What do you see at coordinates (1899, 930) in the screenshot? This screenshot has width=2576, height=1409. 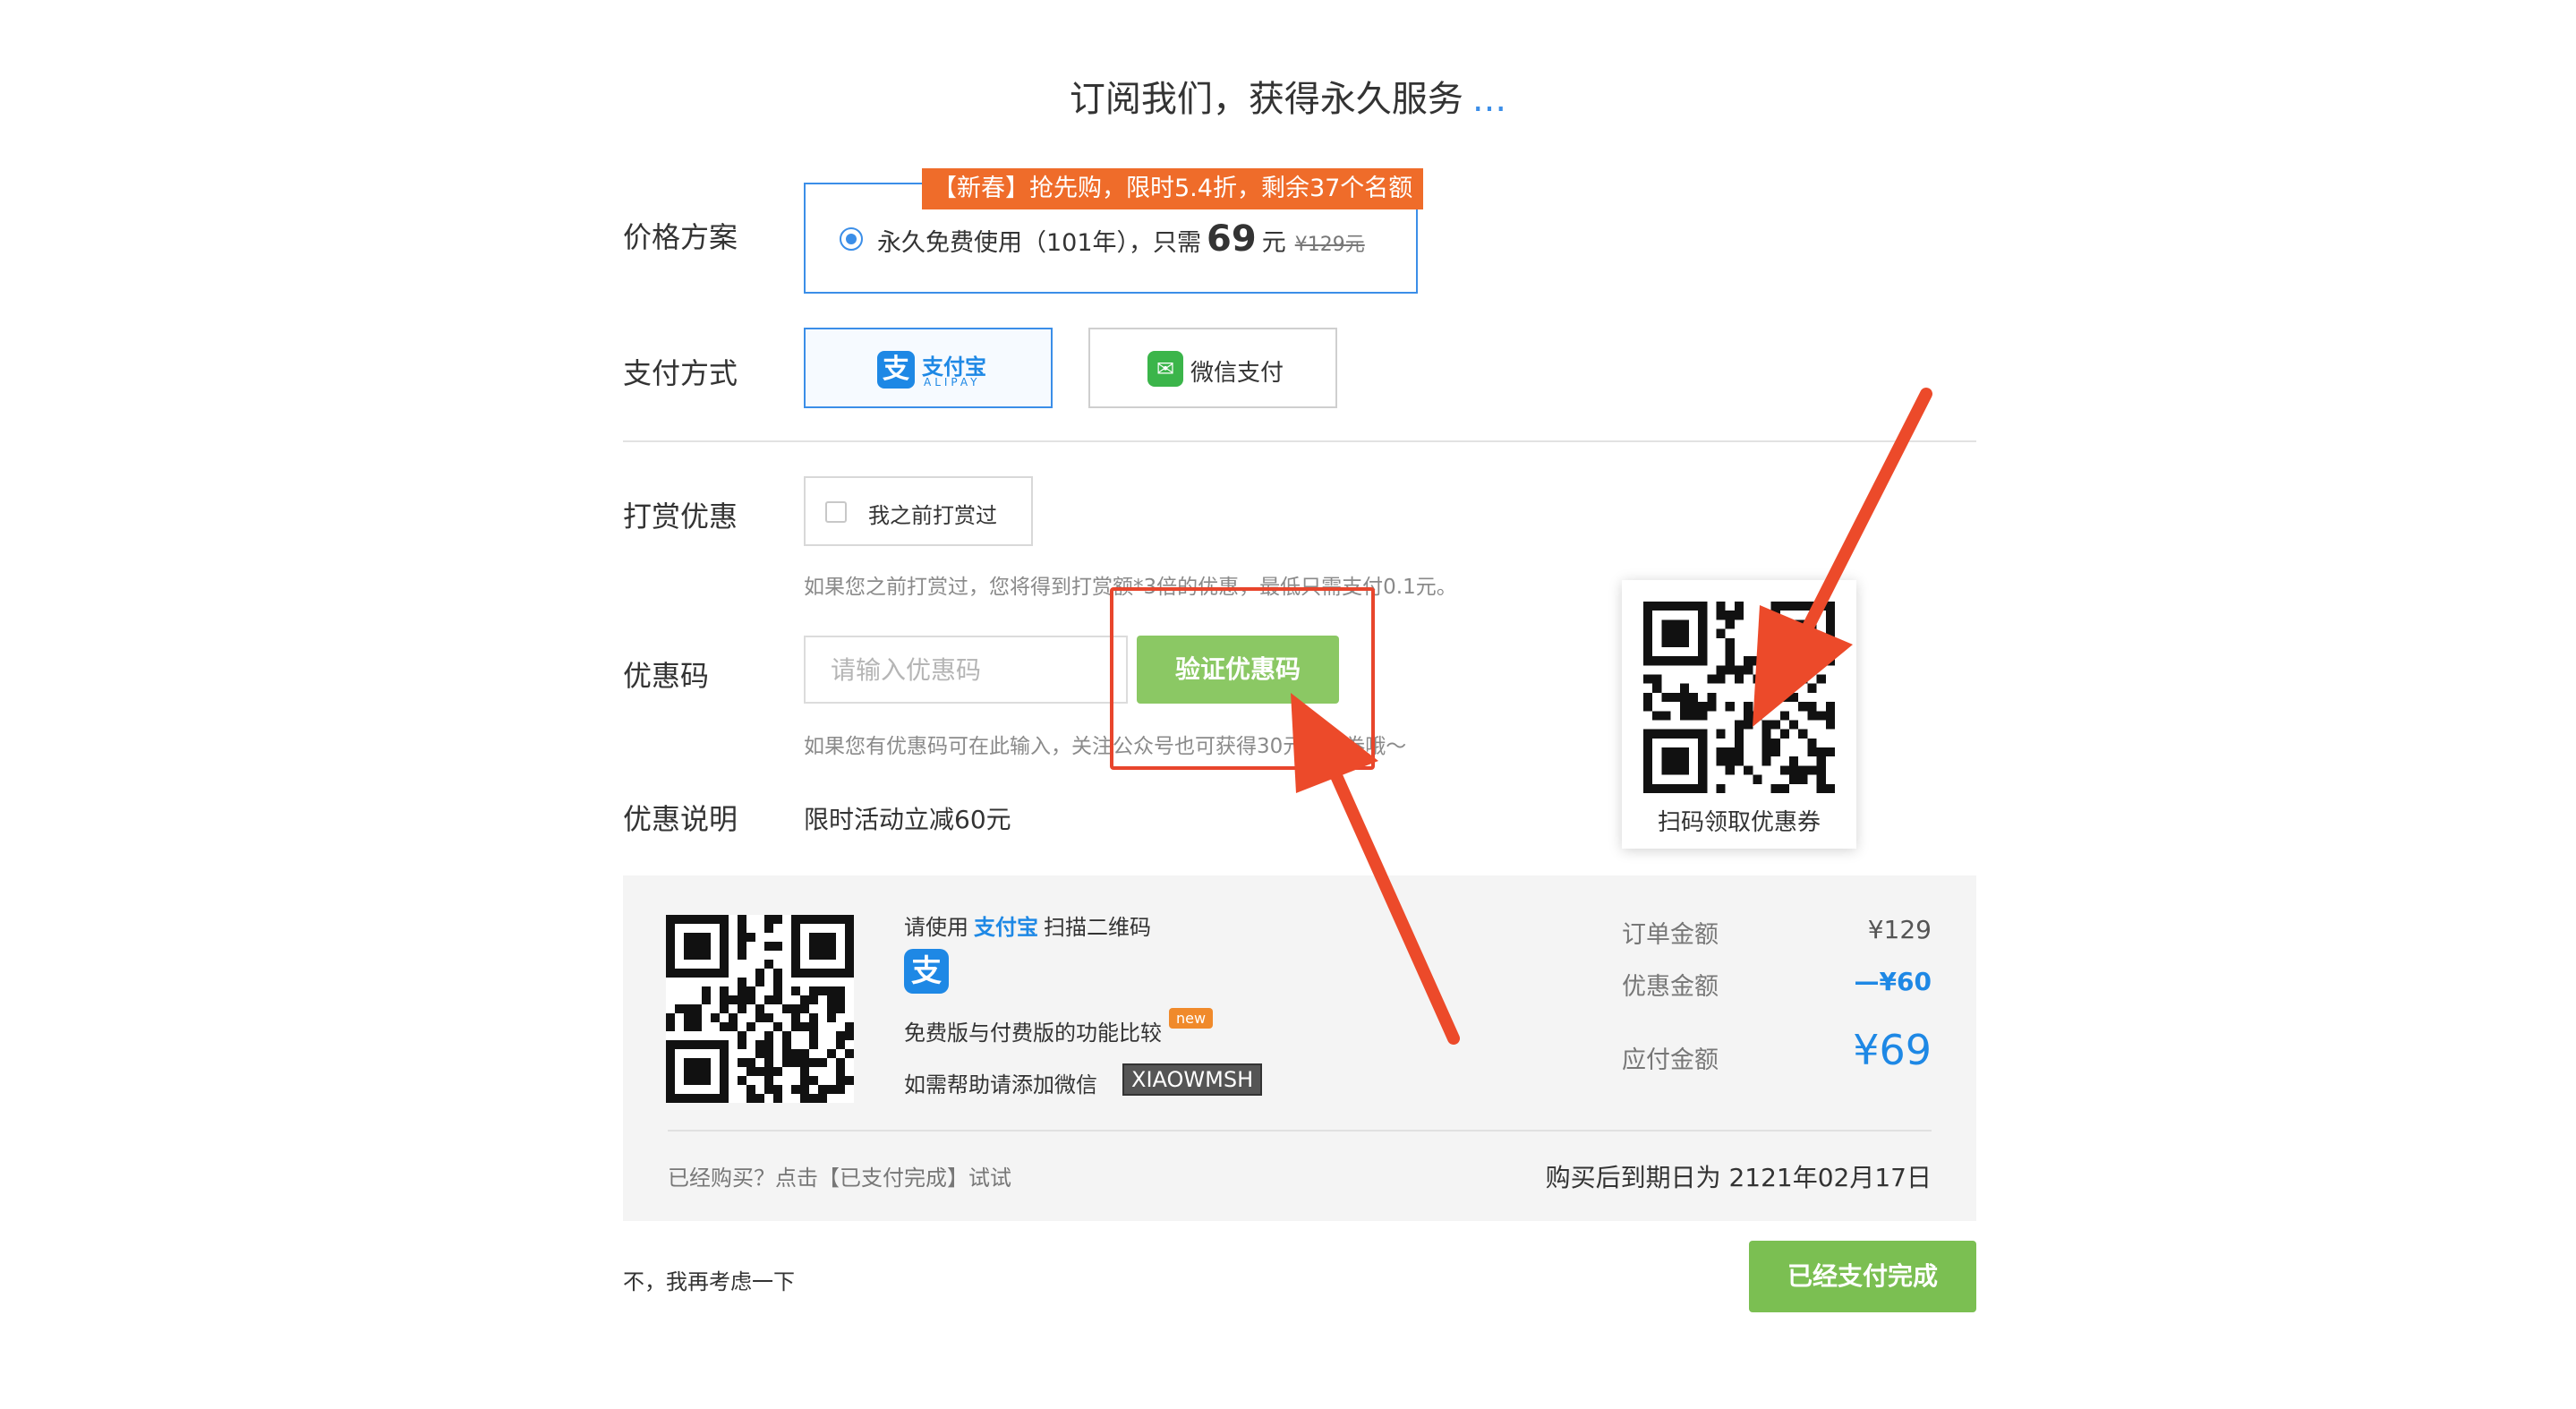 I see `order-amount: ¥129` at bounding box center [1899, 930].